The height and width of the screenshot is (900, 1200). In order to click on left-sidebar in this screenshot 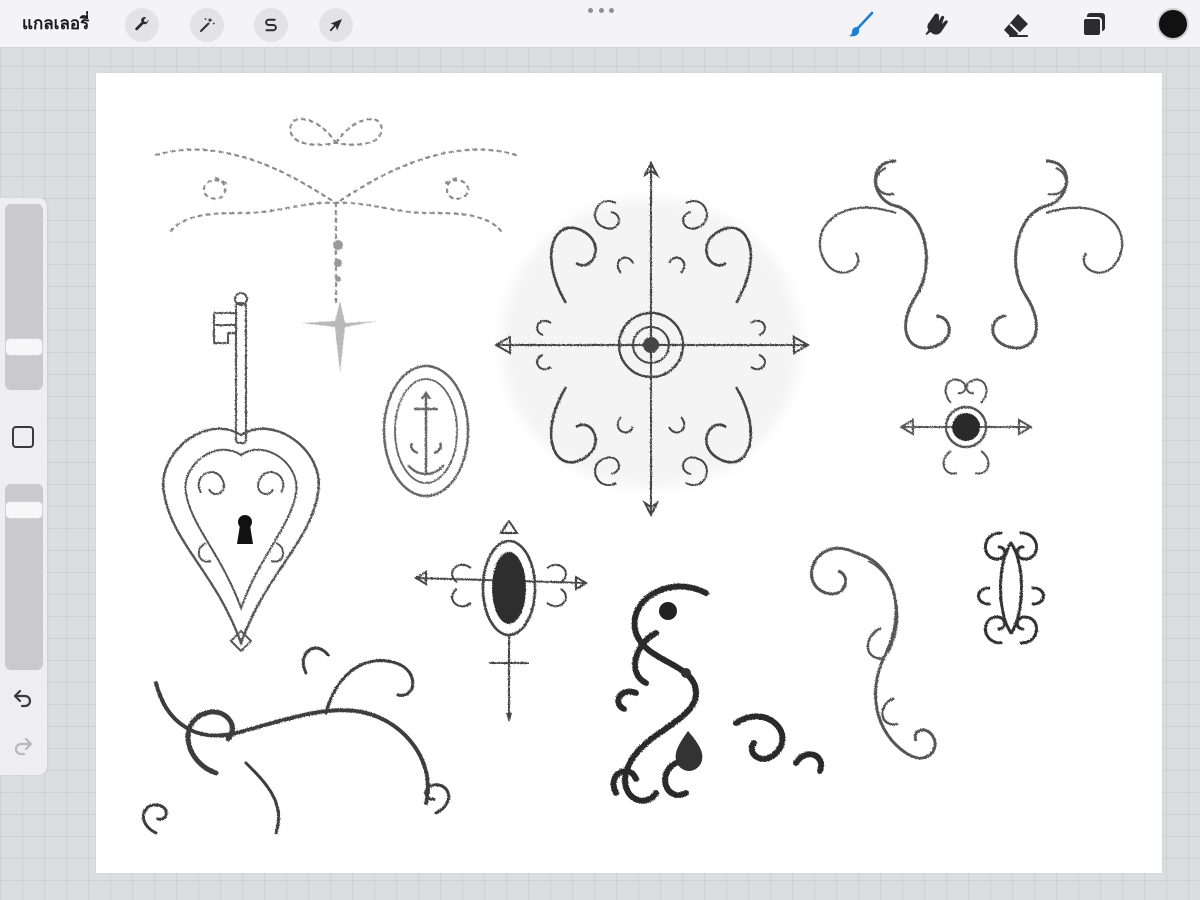, I will do `click(23, 486)`.